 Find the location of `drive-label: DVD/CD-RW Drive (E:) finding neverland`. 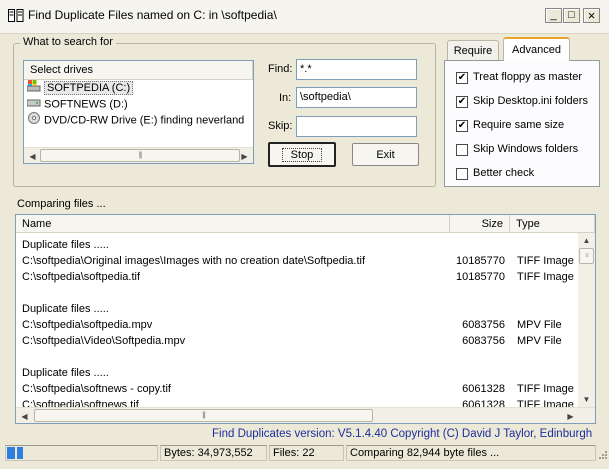

drive-label: DVD/CD-RW Drive (E:) finding neverland is located at coordinates (144, 120).